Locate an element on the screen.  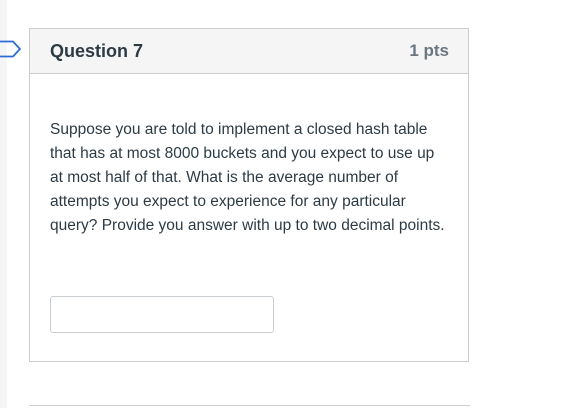
answer-input is located at coordinates (162, 314).